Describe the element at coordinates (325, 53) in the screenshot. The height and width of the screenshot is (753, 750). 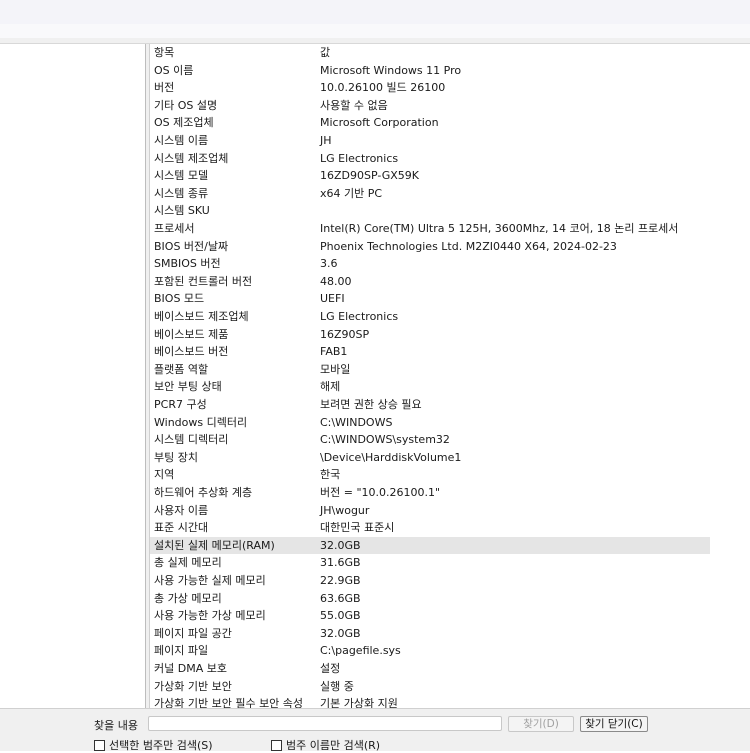
I see `column-header-value: 값` at that location.